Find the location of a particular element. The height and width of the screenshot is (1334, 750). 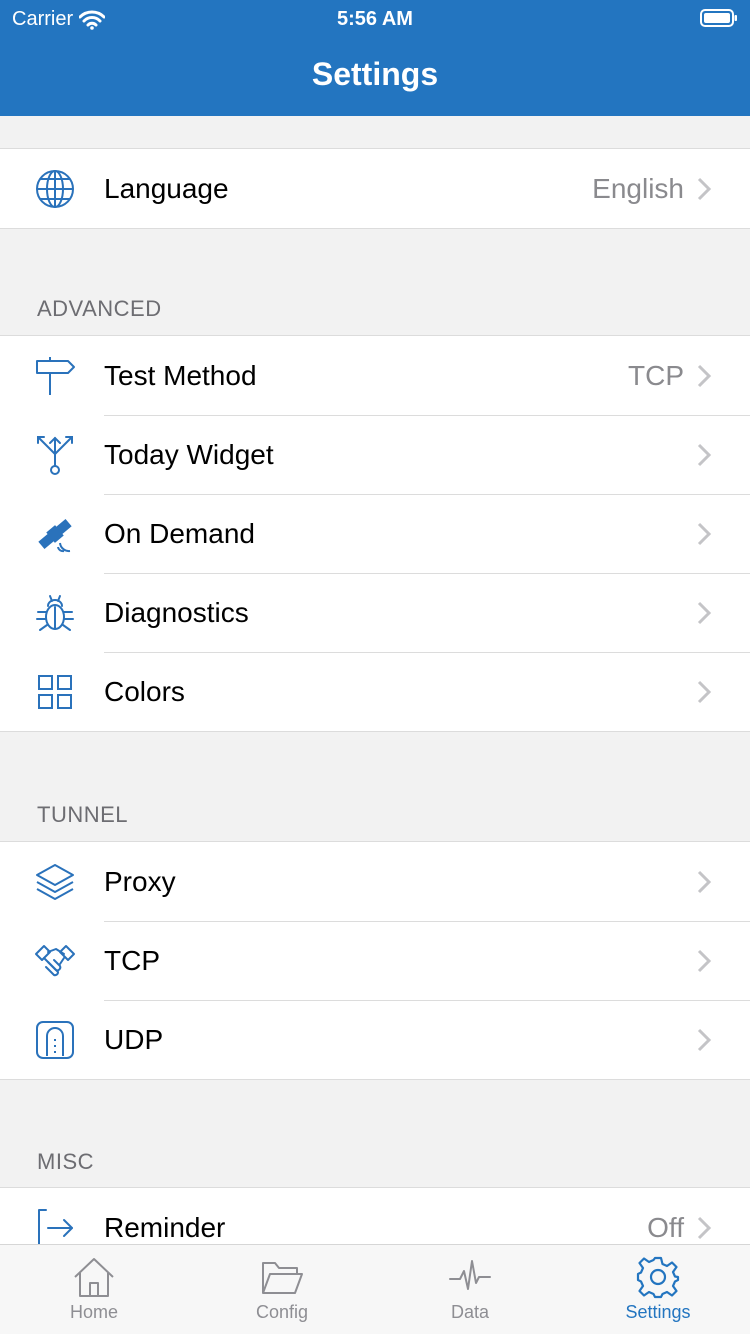

tab-settings-label: Settings is located at coordinates (658, 1312).